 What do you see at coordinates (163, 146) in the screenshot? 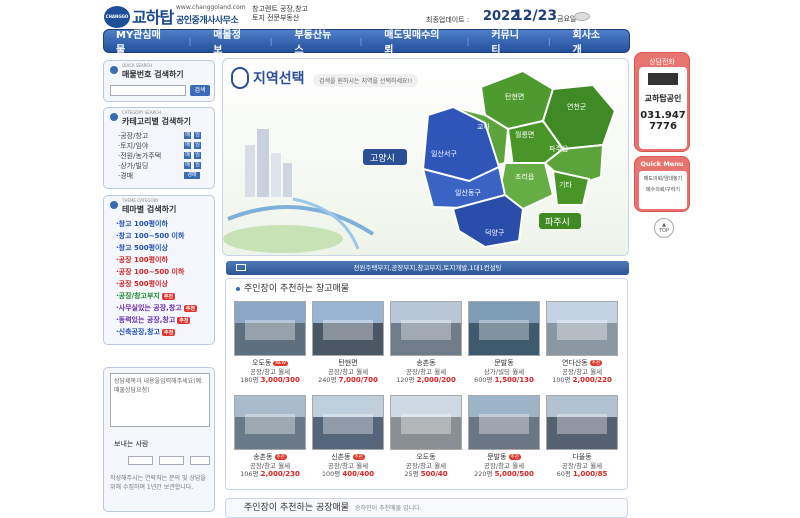
I see `category-row: ·토지/임야 매 임` at bounding box center [163, 146].